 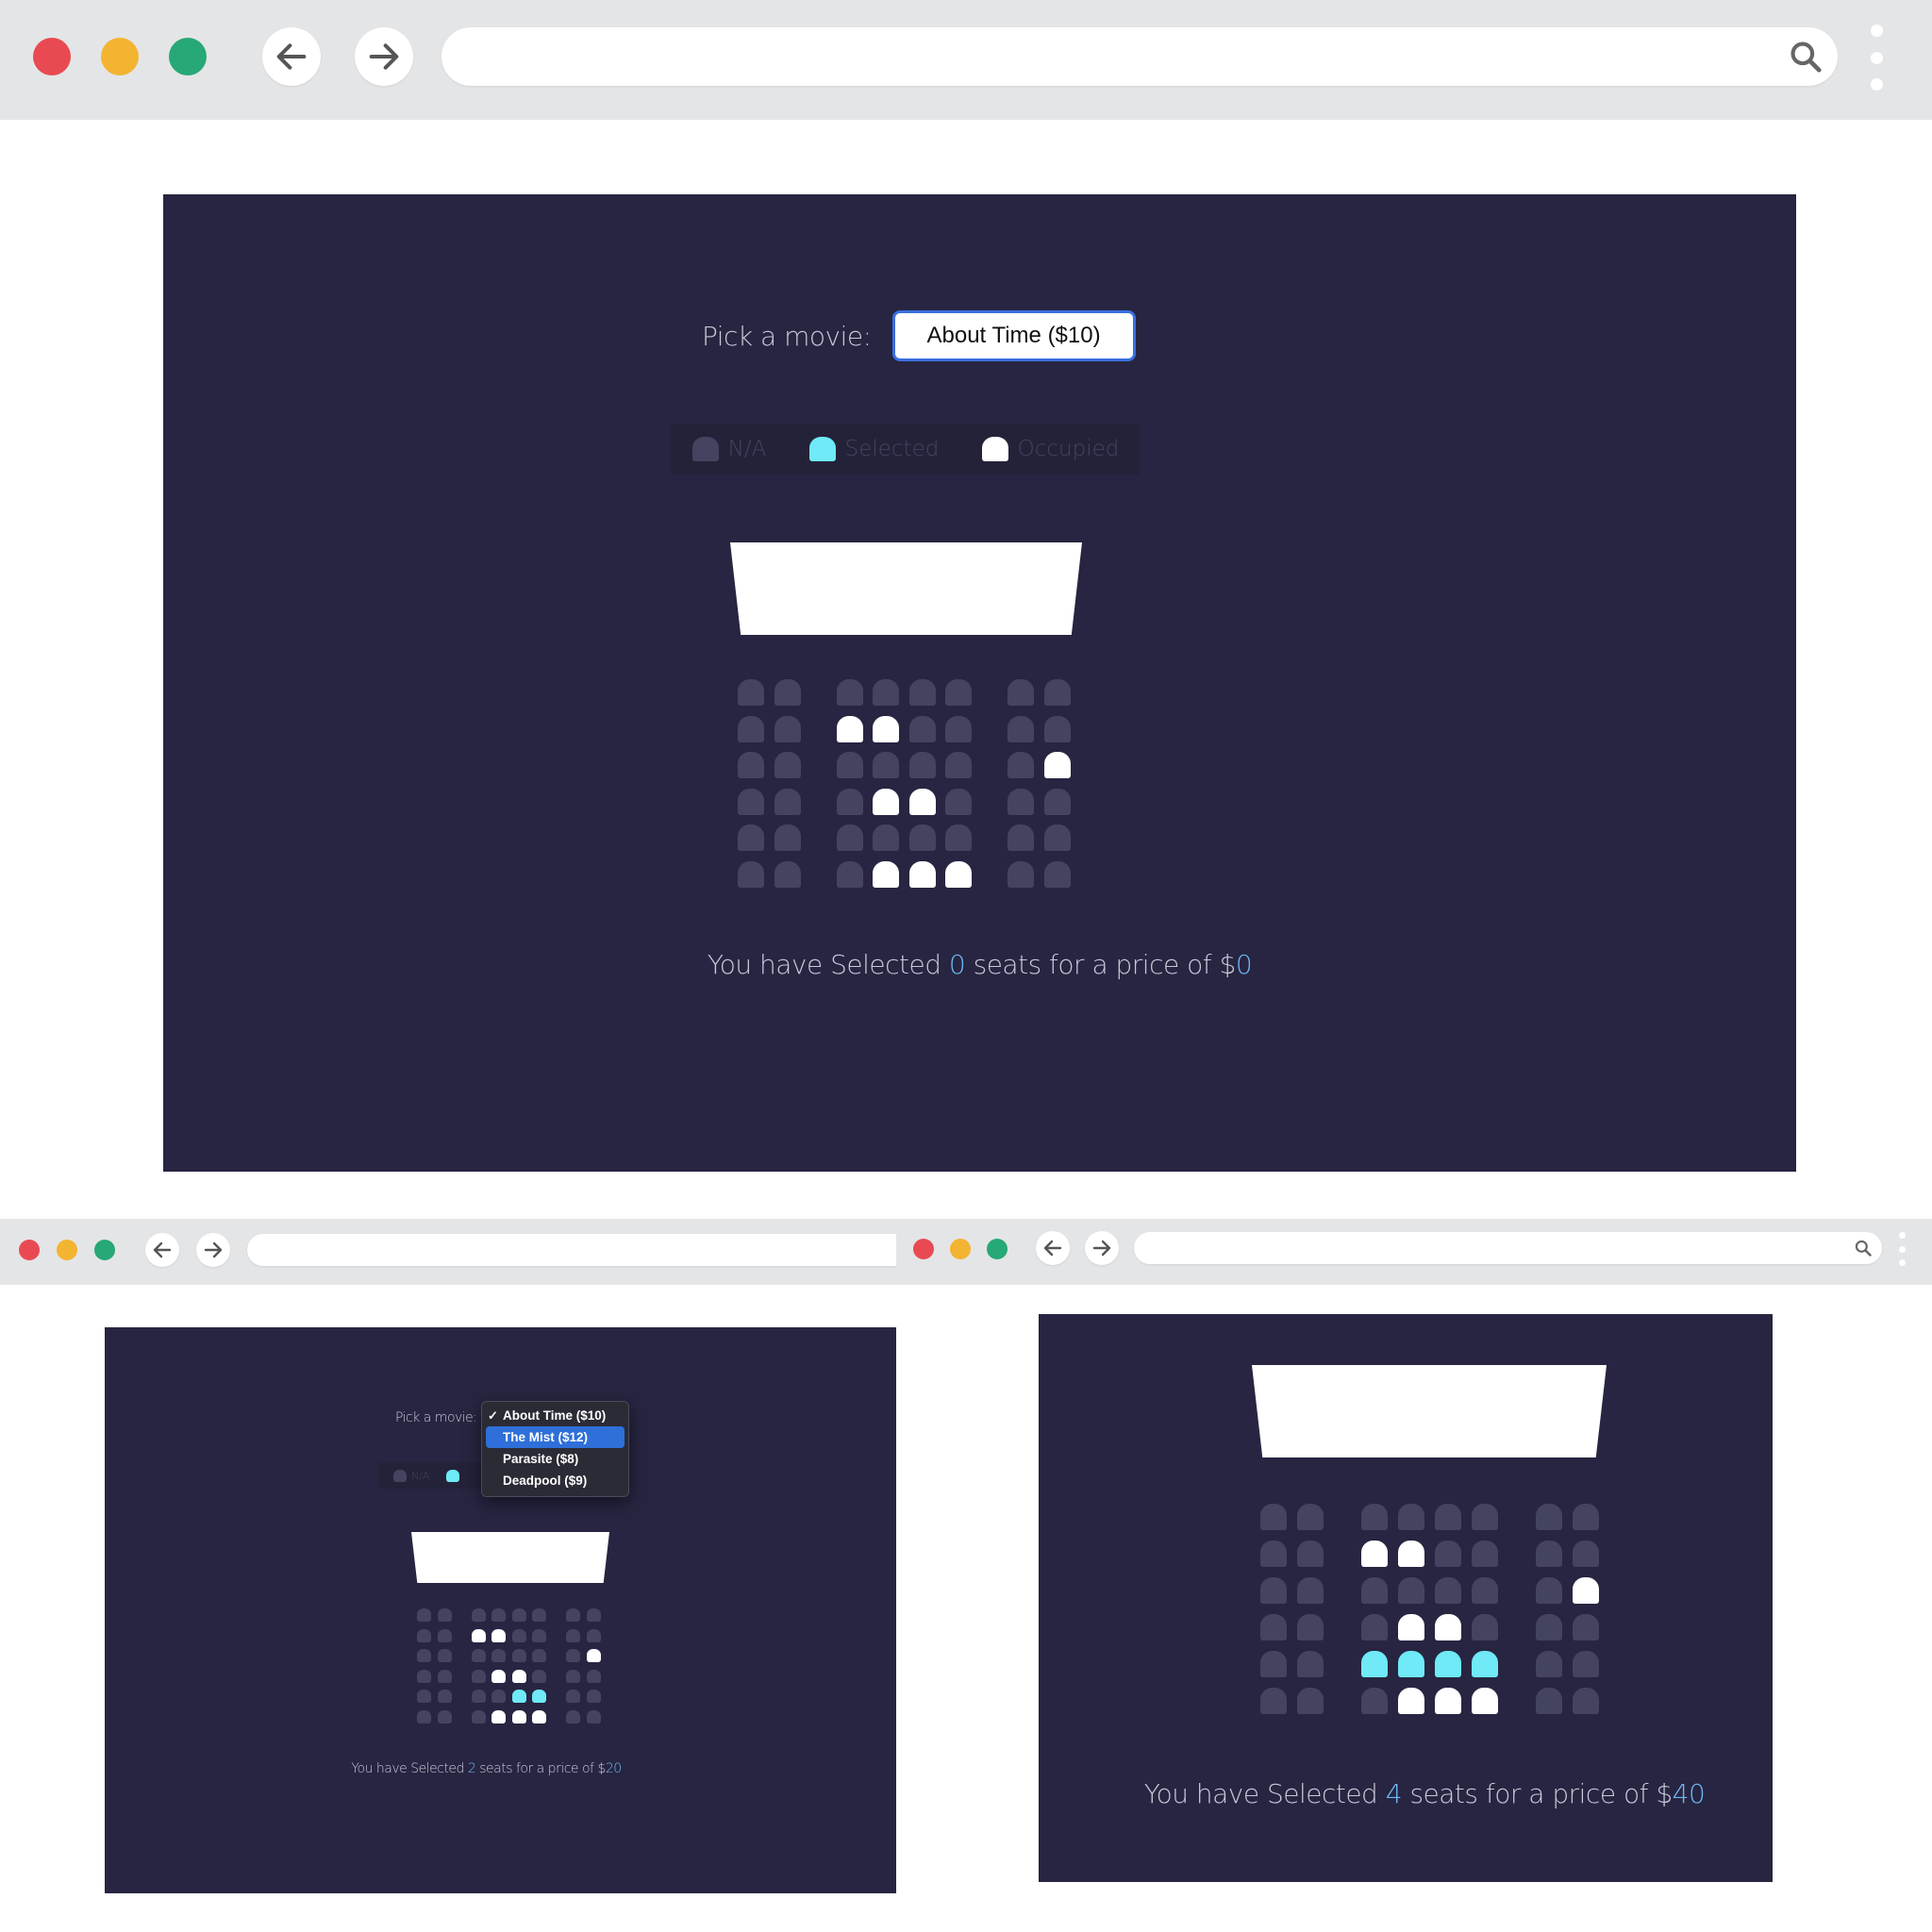 I want to click on search-icon, so click(x=1806, y=57).